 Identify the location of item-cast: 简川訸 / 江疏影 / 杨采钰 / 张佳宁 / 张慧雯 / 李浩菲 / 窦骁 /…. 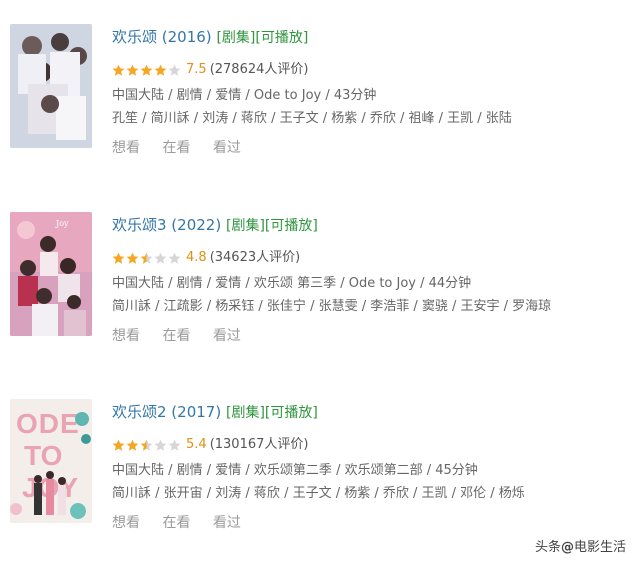
(332, 306).